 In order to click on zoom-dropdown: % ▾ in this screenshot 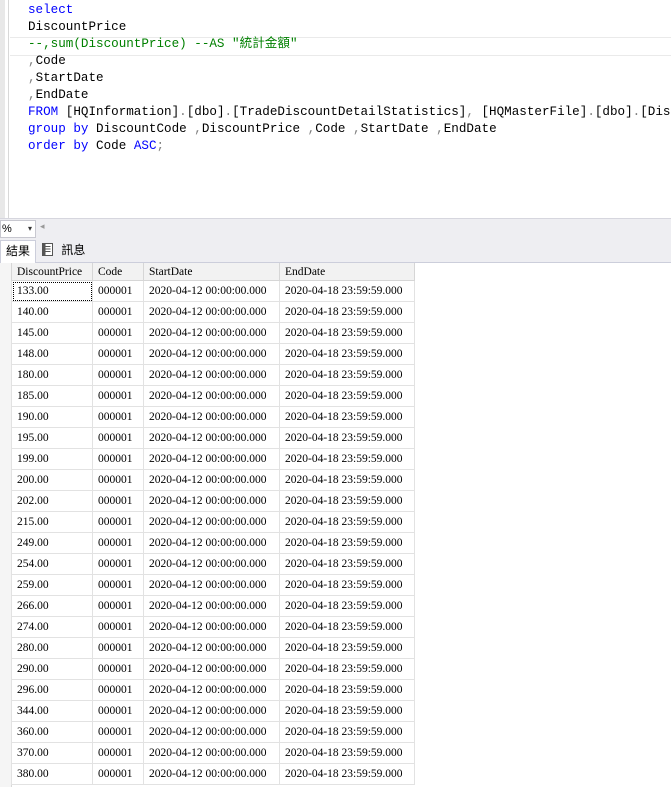, I will do `click(18, 229)`.